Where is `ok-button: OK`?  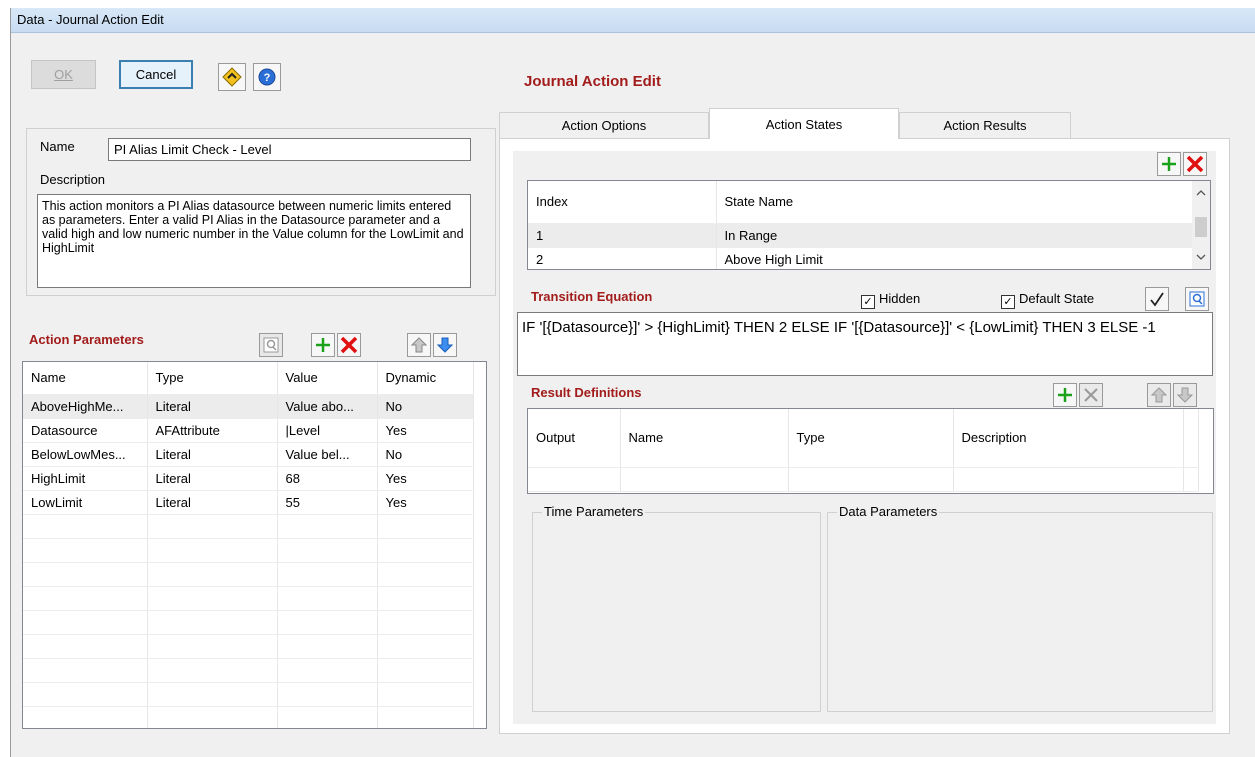
ok-button: OK is located at coordinates (63, 74).